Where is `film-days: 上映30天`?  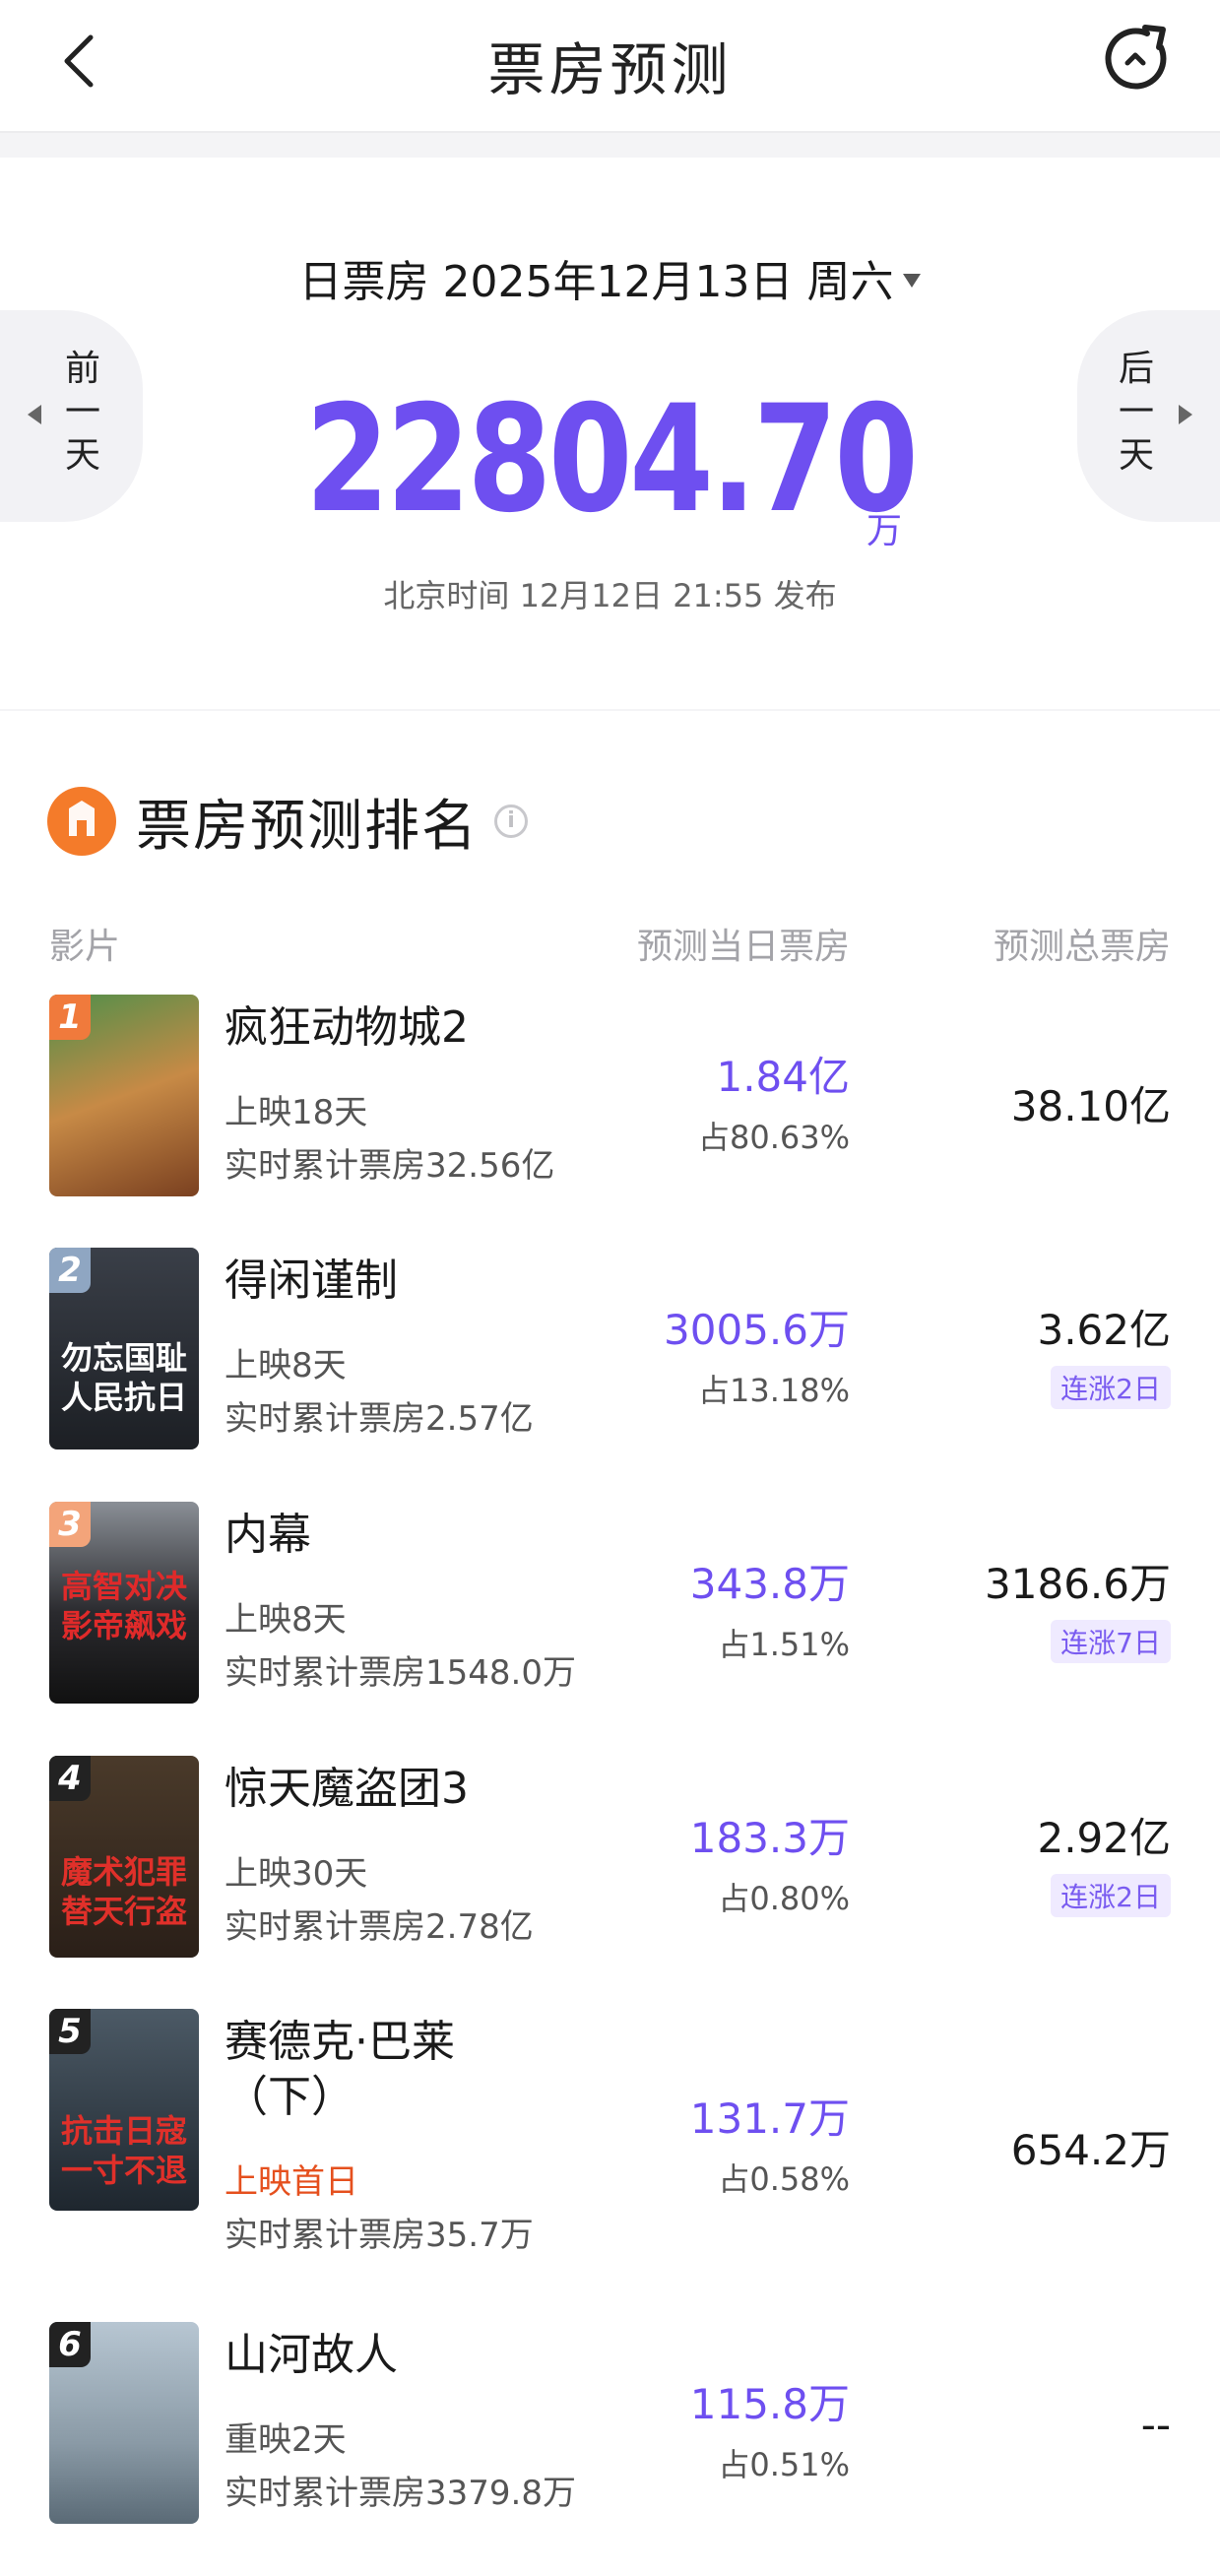
film-days: 上映30天 is located at coordinates (296, 1874).